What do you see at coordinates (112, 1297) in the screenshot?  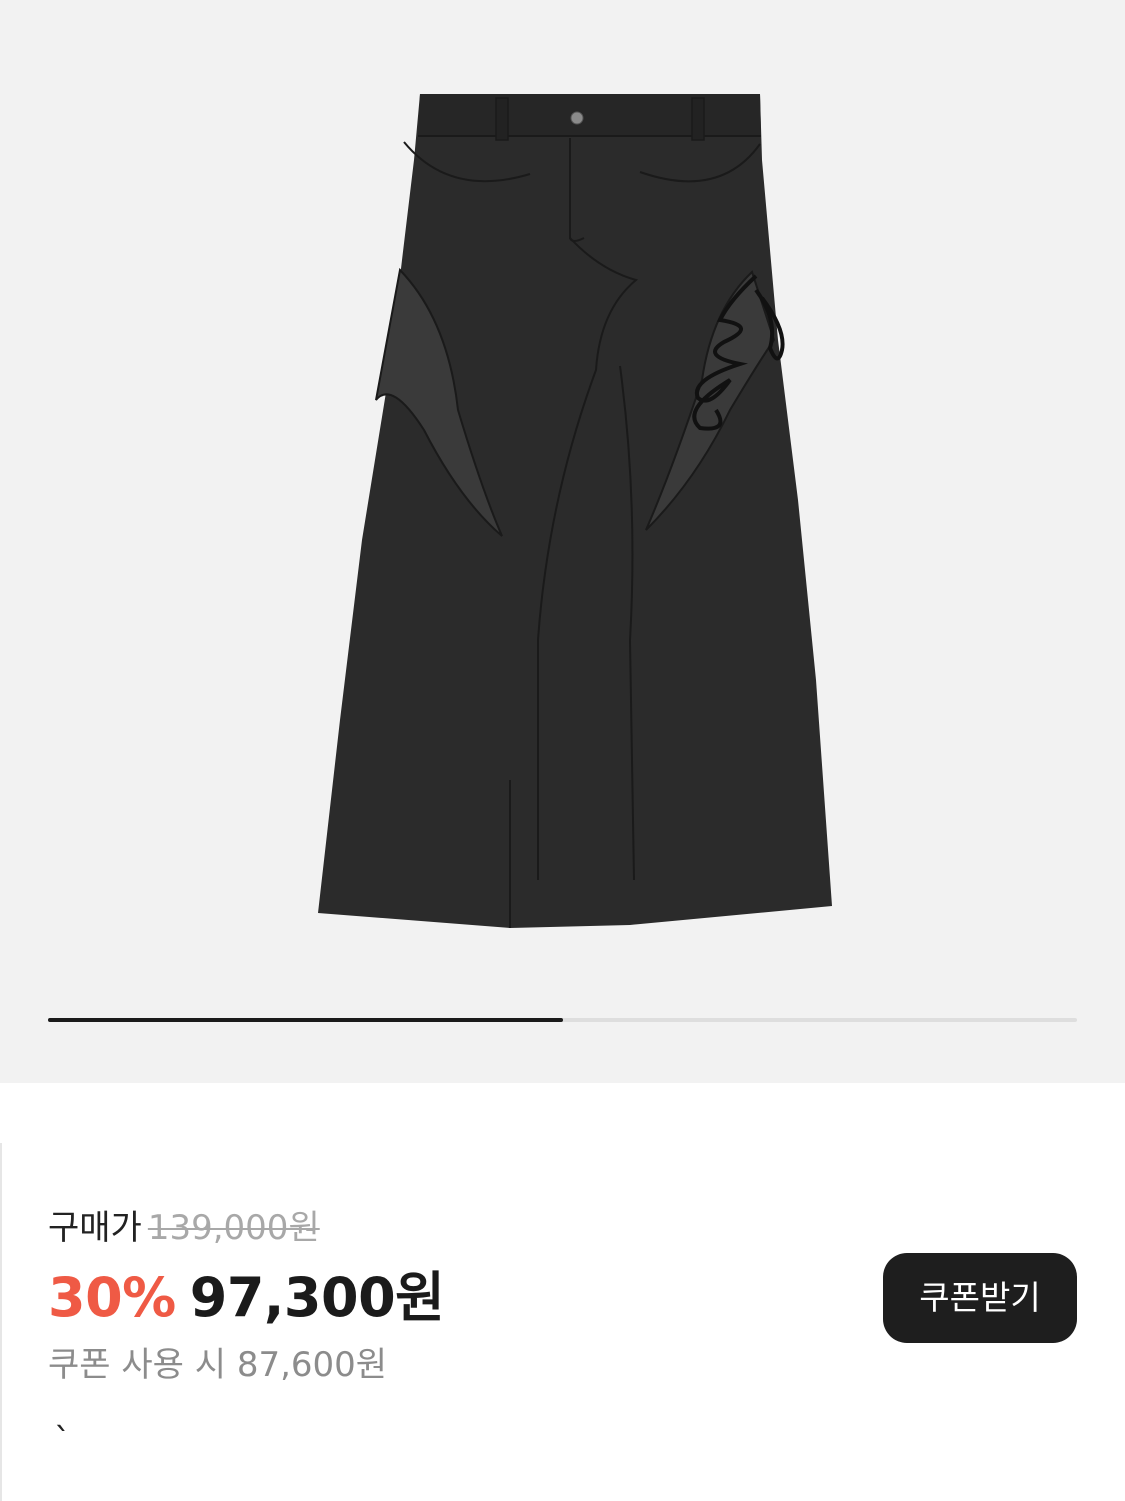 I see `discount-rate: 30%` at bounding box center [112, 1297].